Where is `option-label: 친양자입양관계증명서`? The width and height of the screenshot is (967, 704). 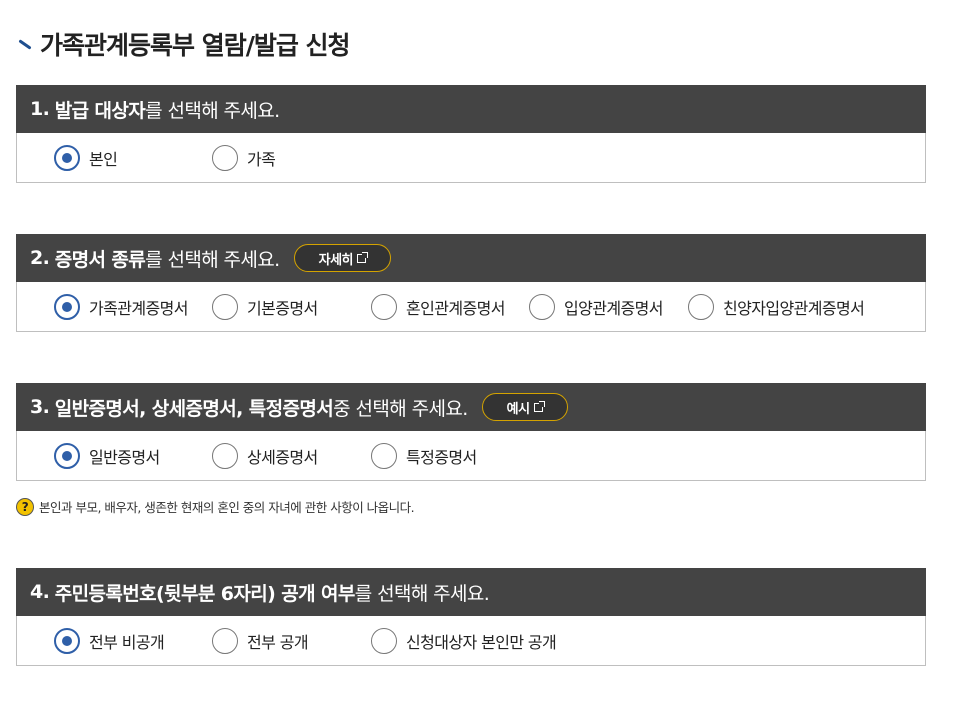
option-label: 친양자입양관계증명서 is located at coordinates (794, 308).